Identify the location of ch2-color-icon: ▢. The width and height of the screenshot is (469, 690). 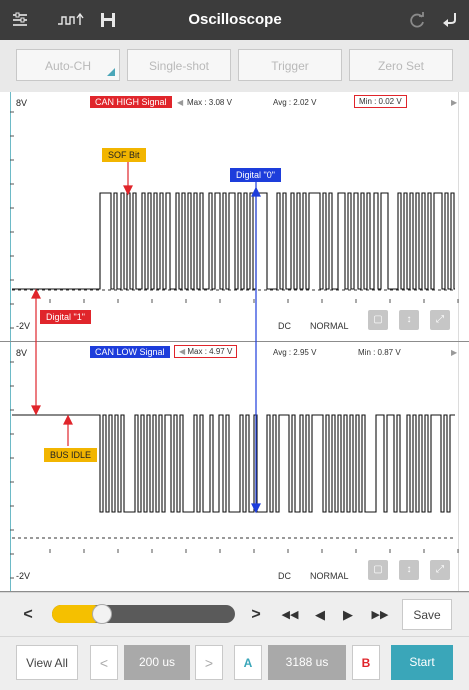
(378, 570).